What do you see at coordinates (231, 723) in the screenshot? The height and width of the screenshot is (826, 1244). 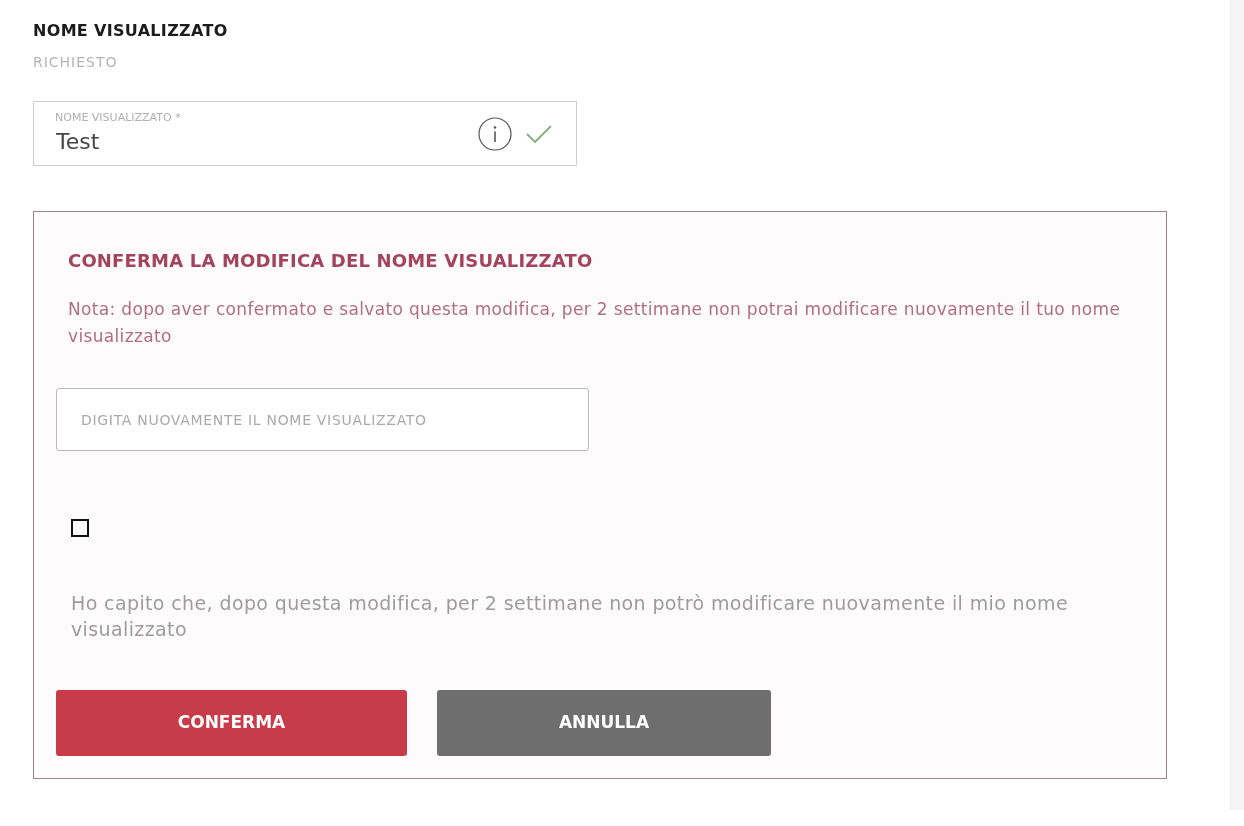 I see `confirm-button: CONFERMA` at bounding box center [231, 723].